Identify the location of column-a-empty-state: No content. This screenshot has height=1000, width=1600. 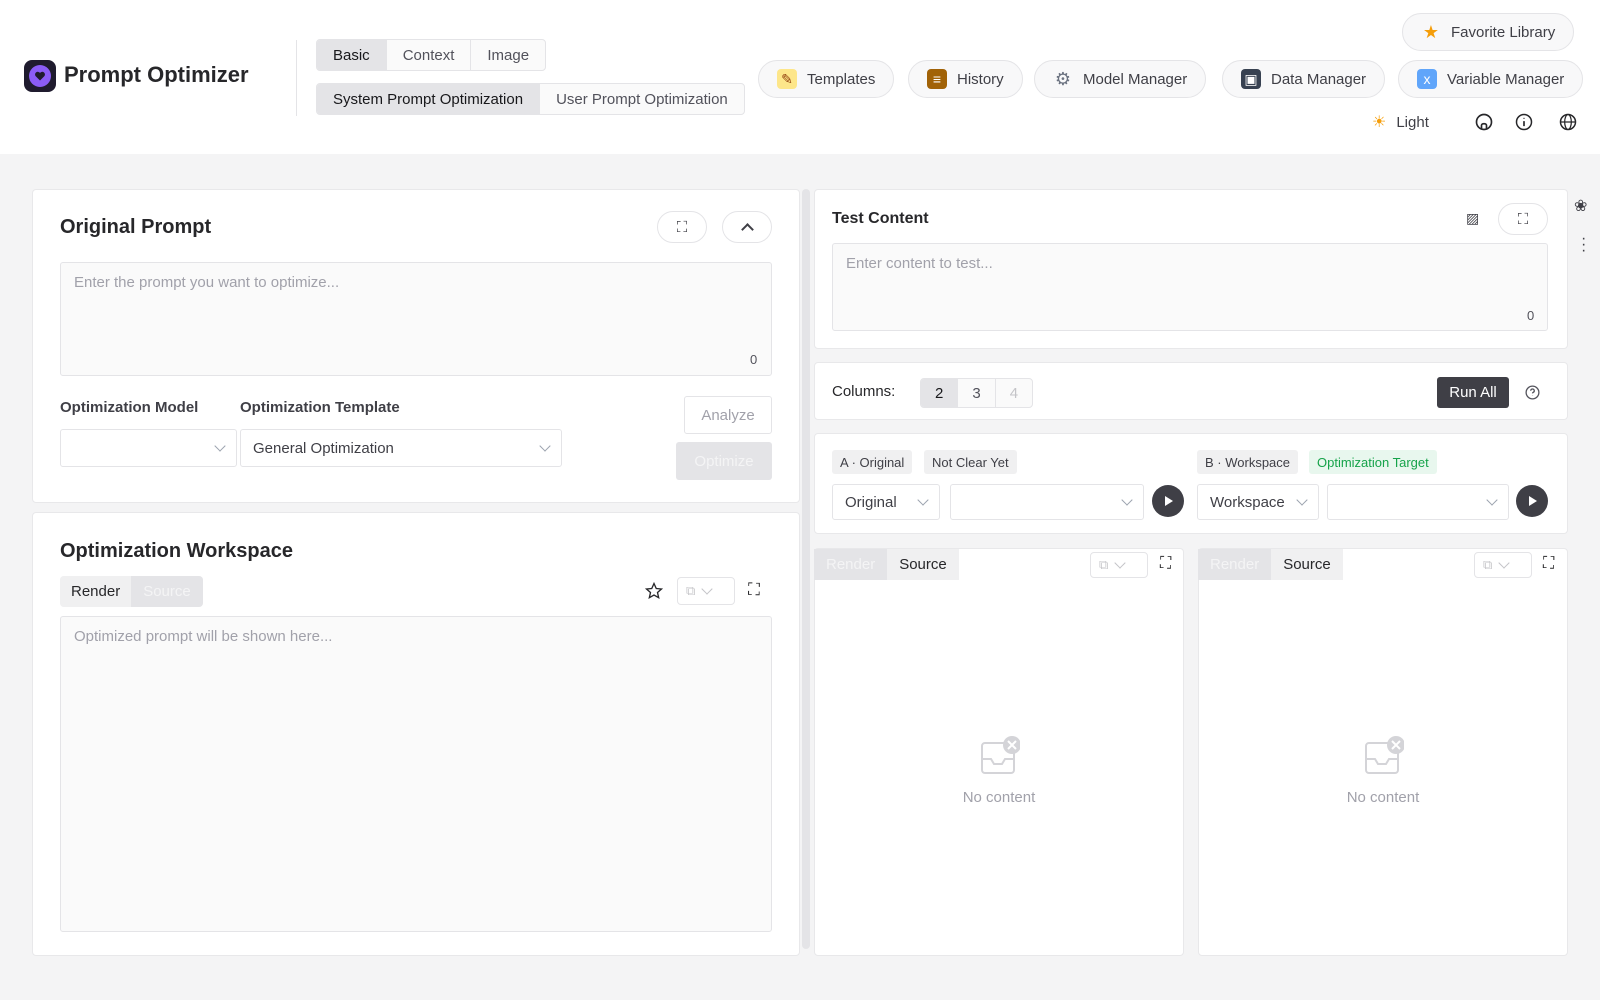
(999, 770).